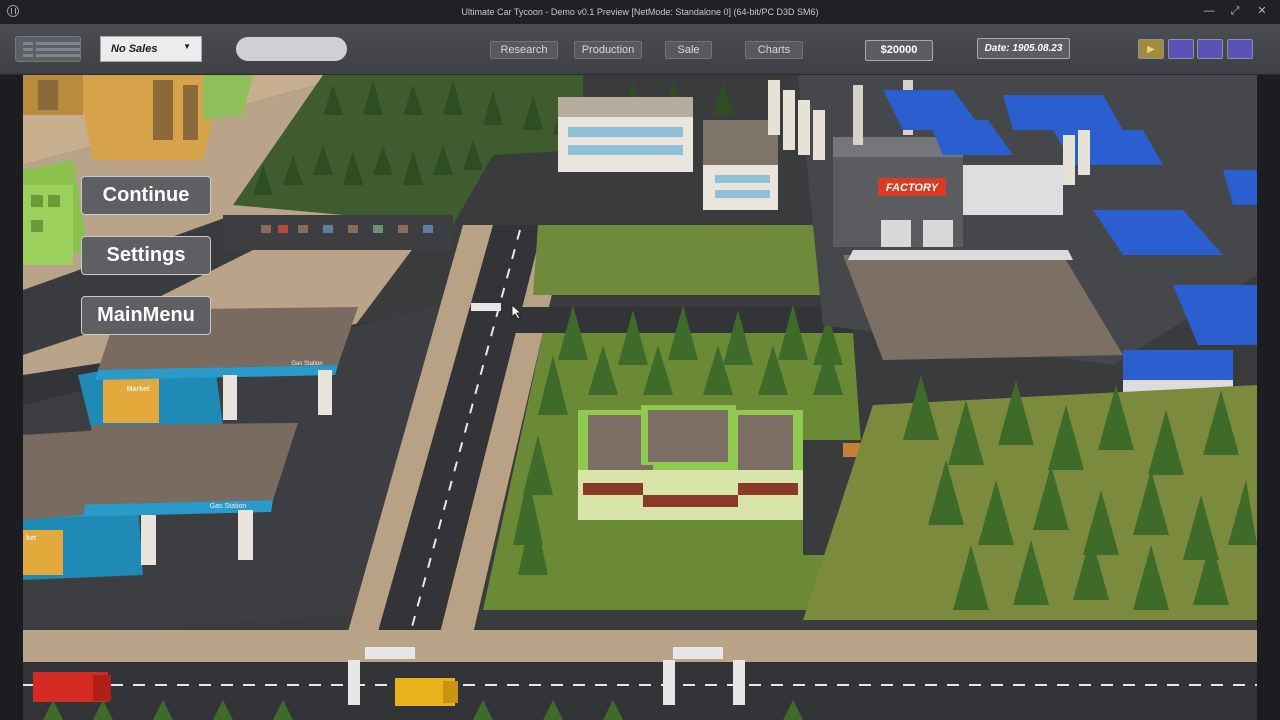  What do you see at coordinates (48, 49) in the screenshot?
I see `hamburger-menu-button` at bounding box center [48, 49].